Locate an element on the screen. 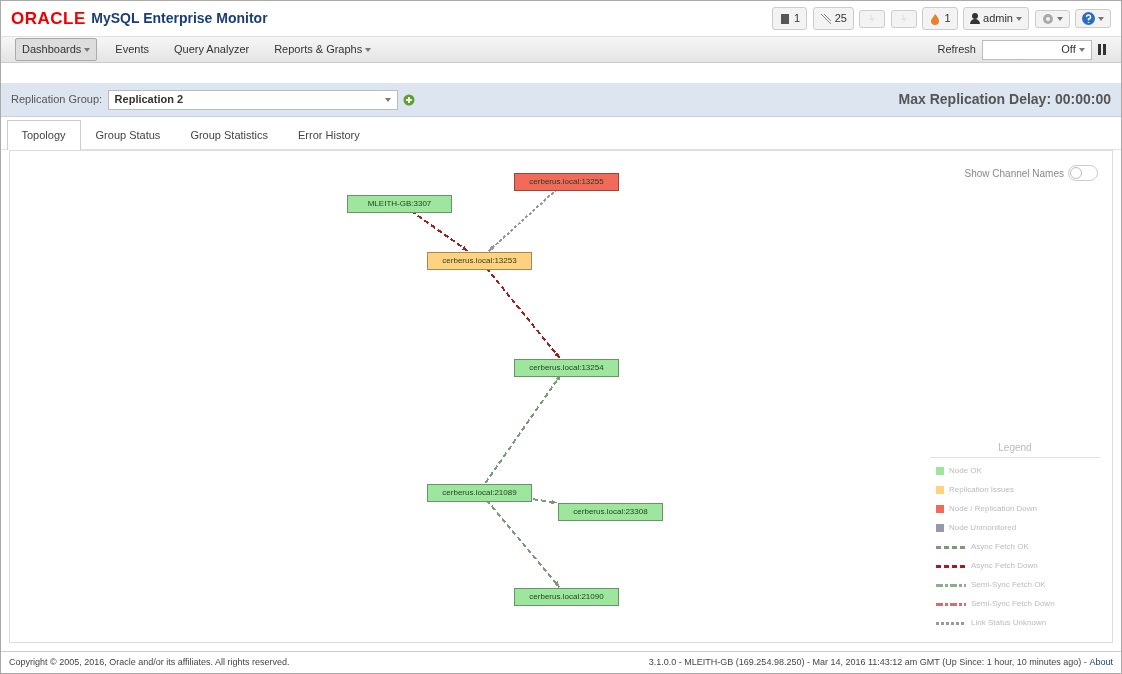 The image size is (1122, 674). logo: ORACLE is located at coordinates (48, 18).